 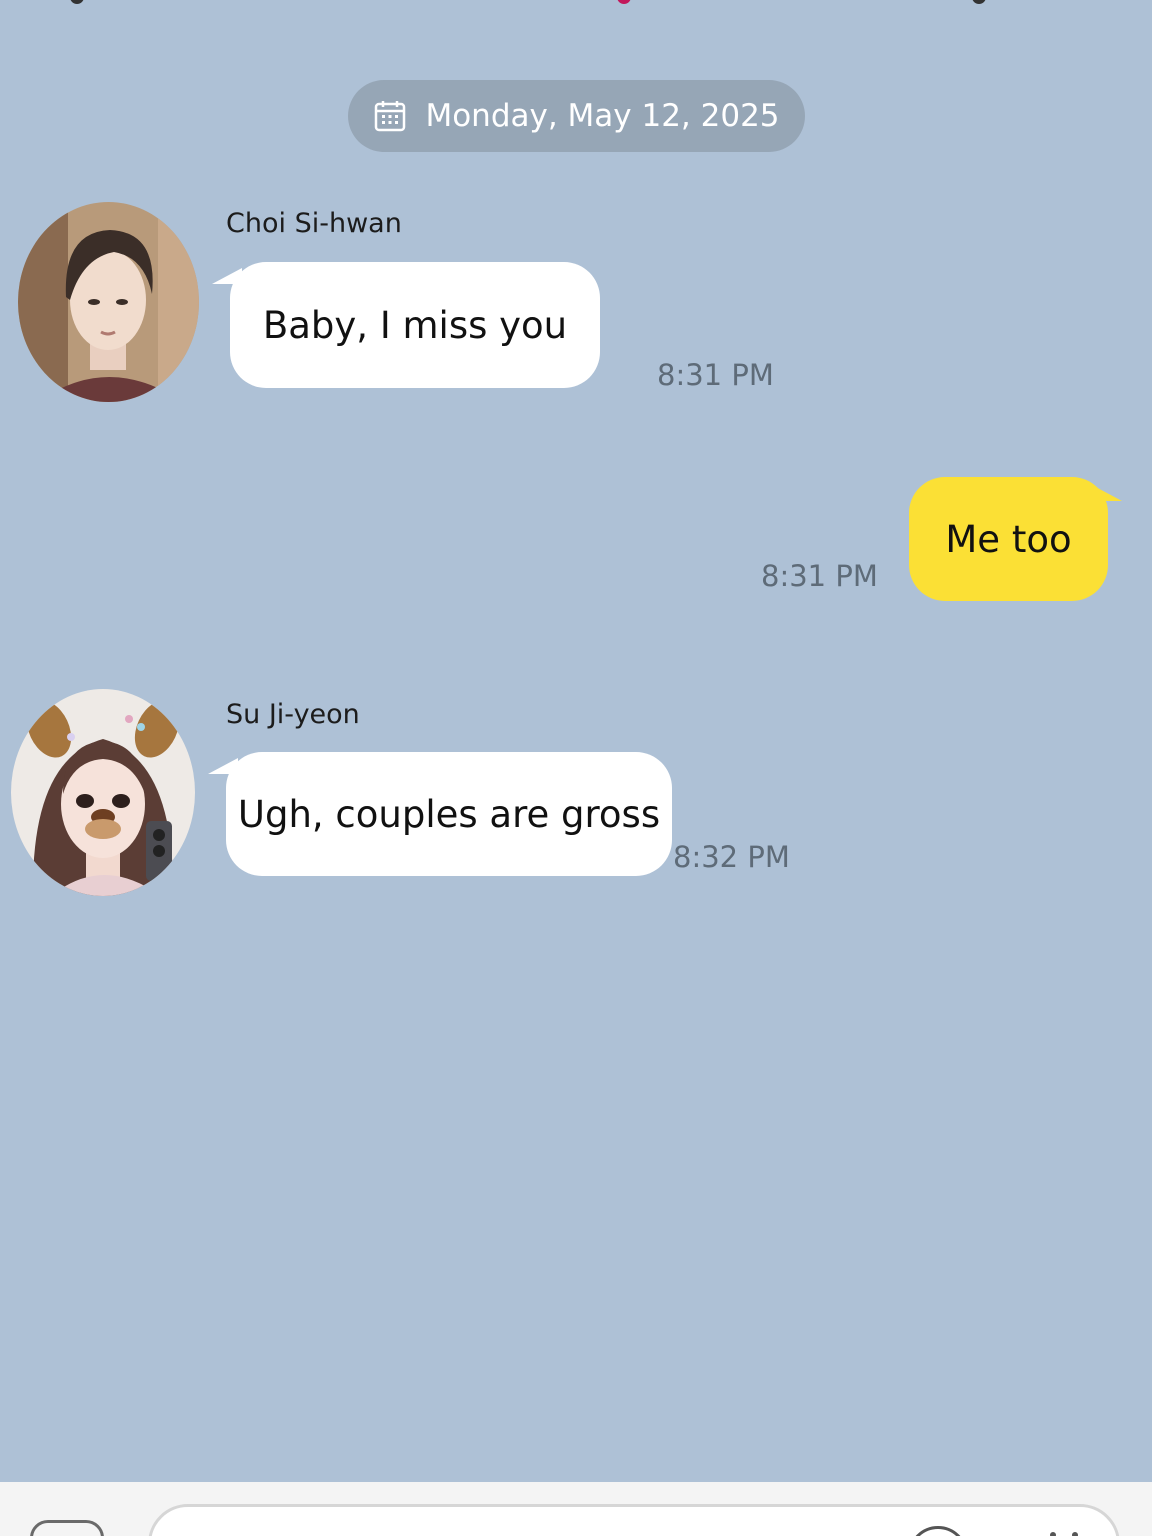 I want to click on plus-icon, so click(x=67, y=1528).